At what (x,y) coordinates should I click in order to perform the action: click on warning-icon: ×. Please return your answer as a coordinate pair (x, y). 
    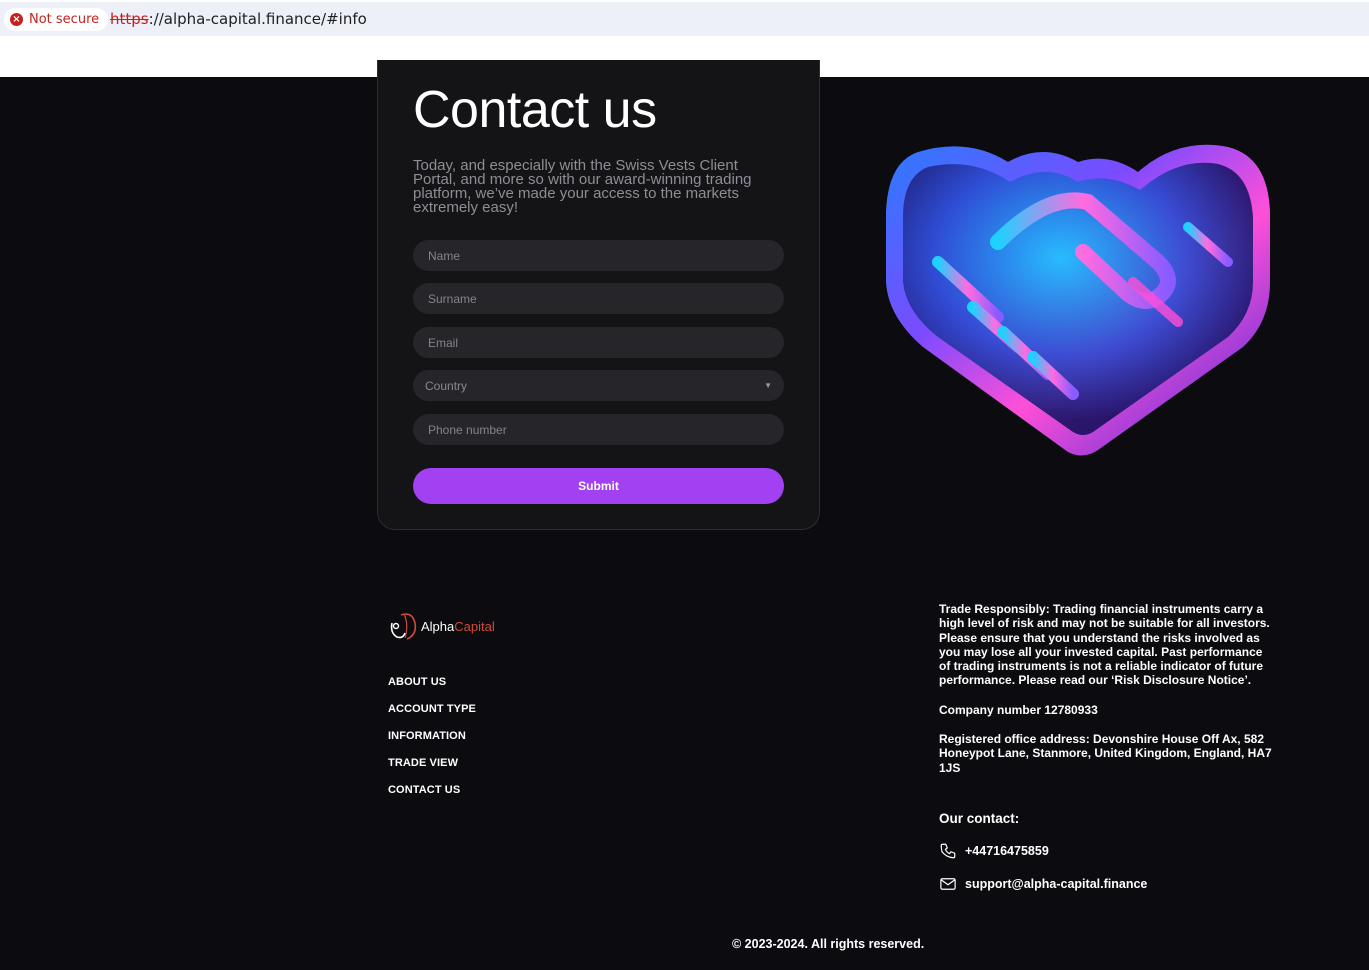
    Looking at the image, I should click on (16, 19).